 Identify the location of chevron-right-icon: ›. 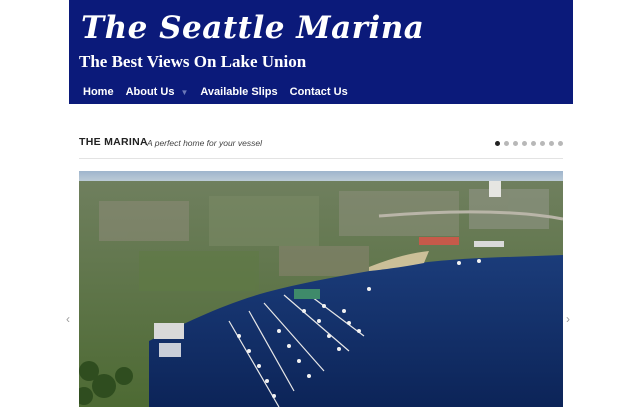
(568, 319).